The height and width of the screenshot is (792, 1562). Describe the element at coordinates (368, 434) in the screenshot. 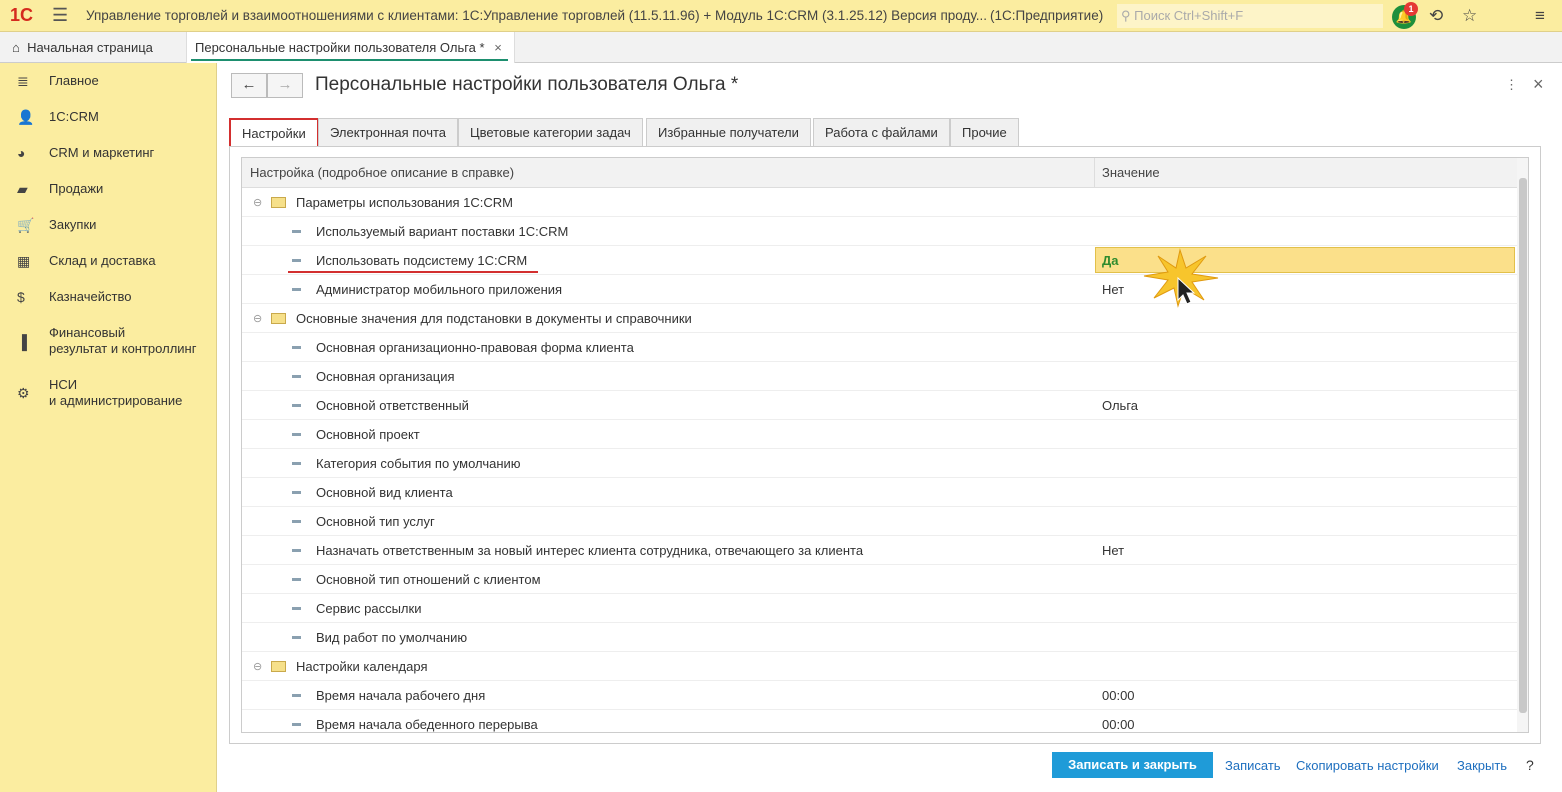

I see `setting-label: Основной проект` at that location.